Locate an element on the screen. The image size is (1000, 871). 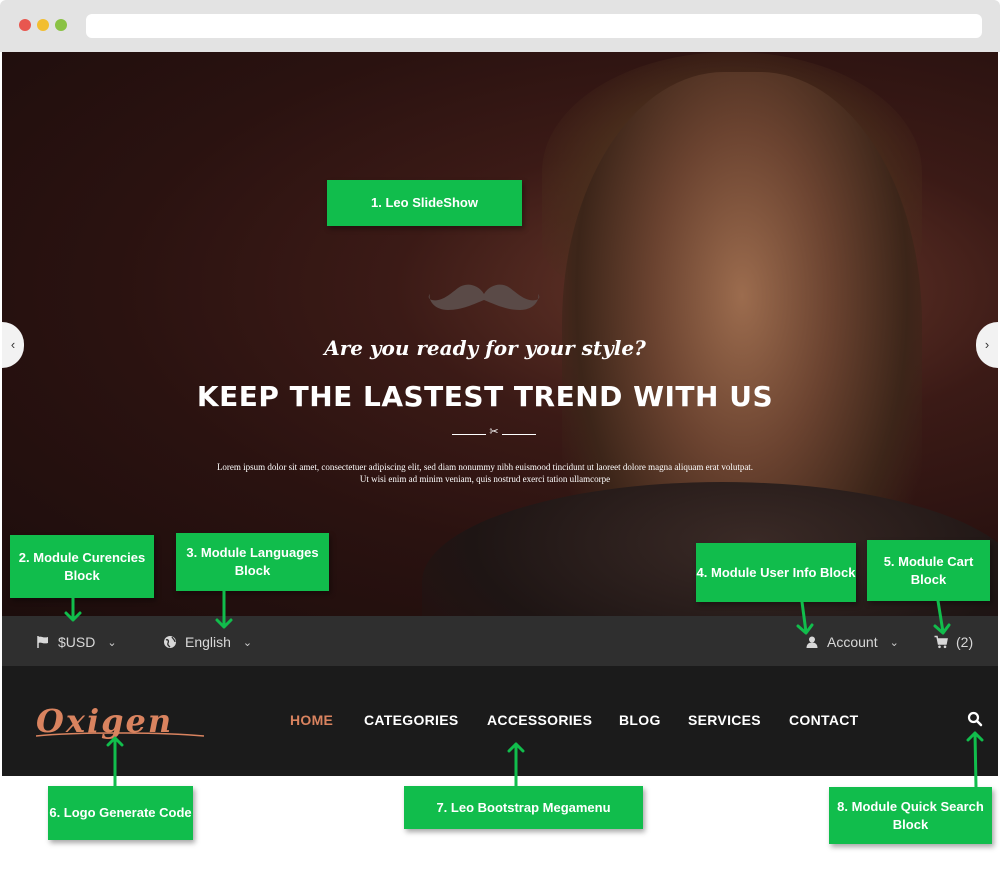
scissors-icon: ✂ is located at coordinates (494, 432).